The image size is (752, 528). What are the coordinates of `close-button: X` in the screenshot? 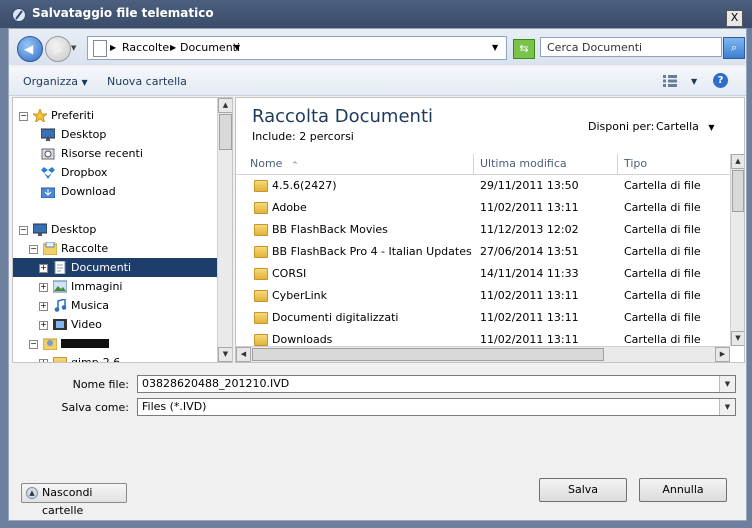 It's located at (734, 18).